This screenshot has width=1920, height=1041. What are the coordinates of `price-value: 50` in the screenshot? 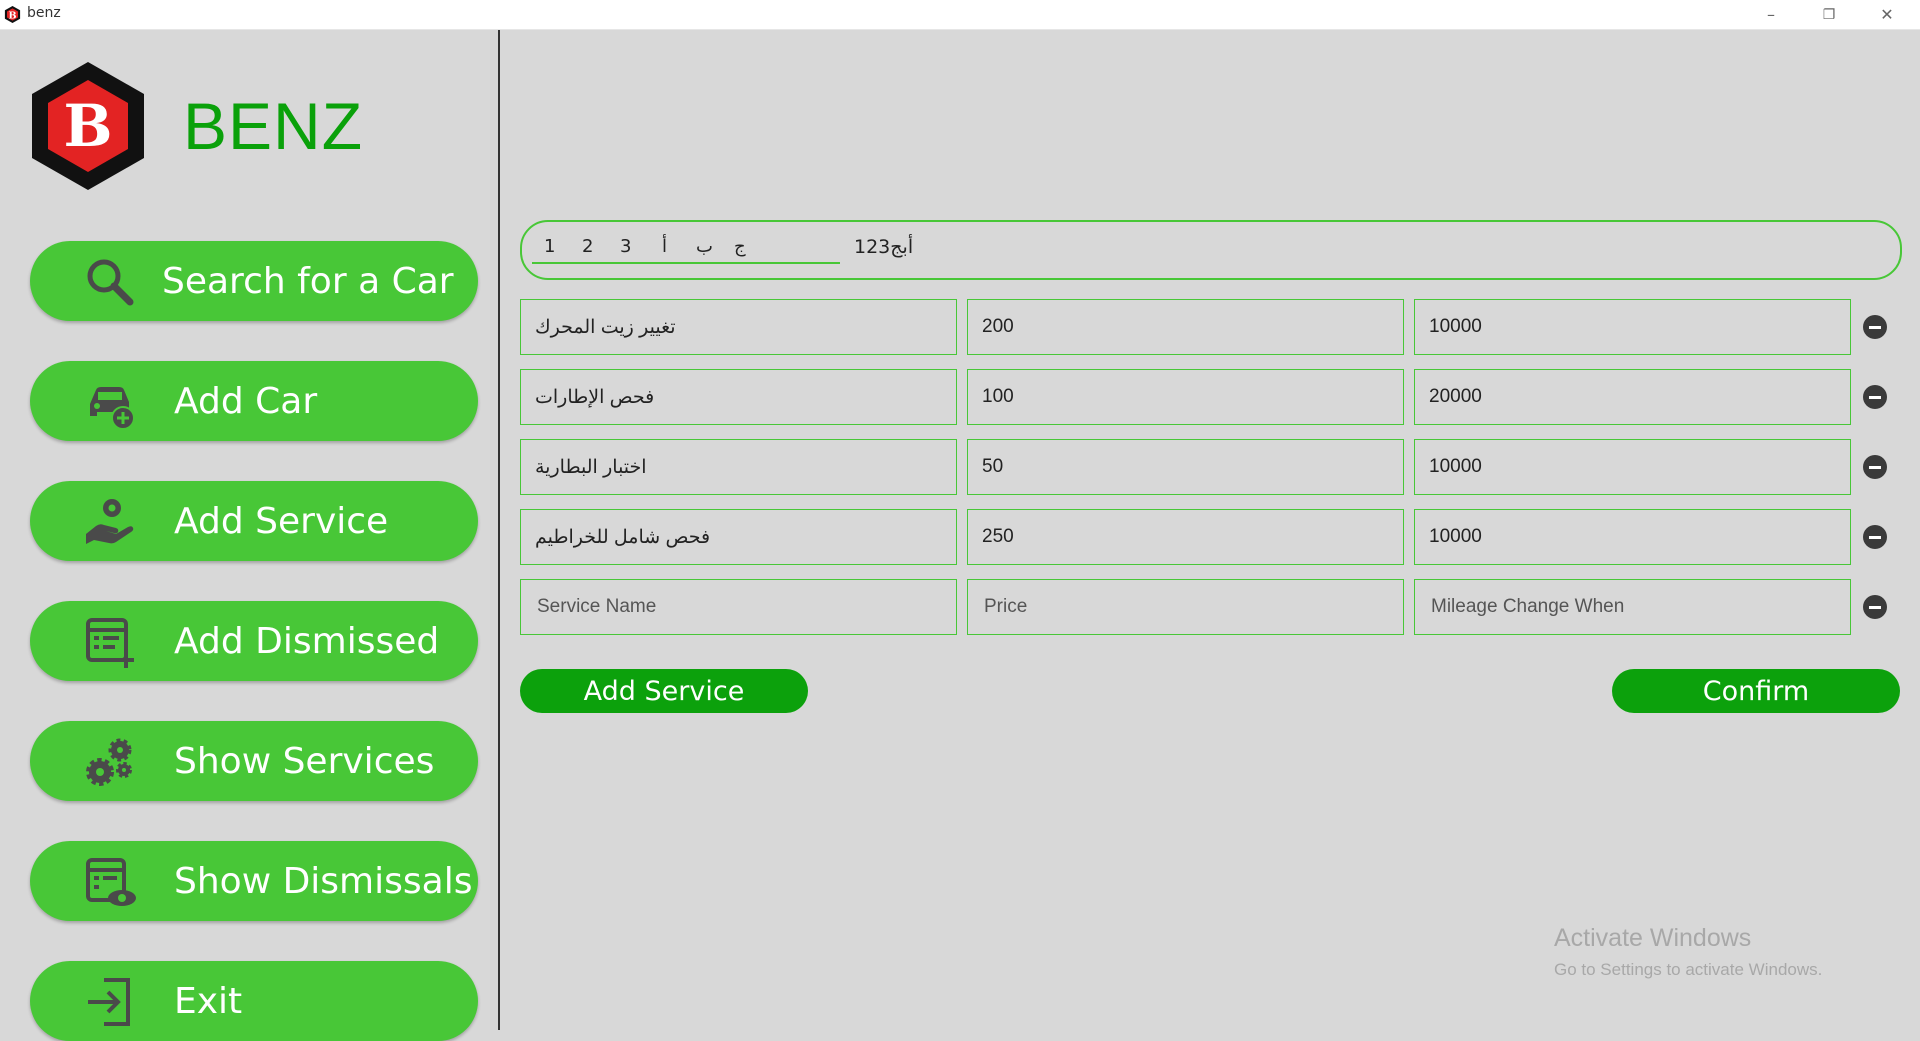 It's located at (993, 466).